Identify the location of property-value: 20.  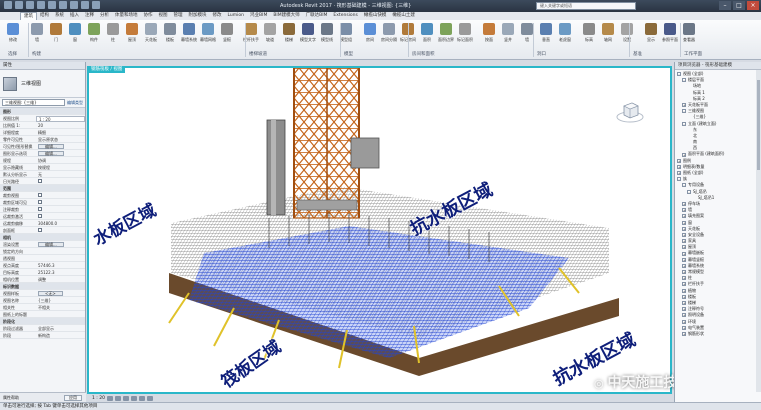
(60, 125).